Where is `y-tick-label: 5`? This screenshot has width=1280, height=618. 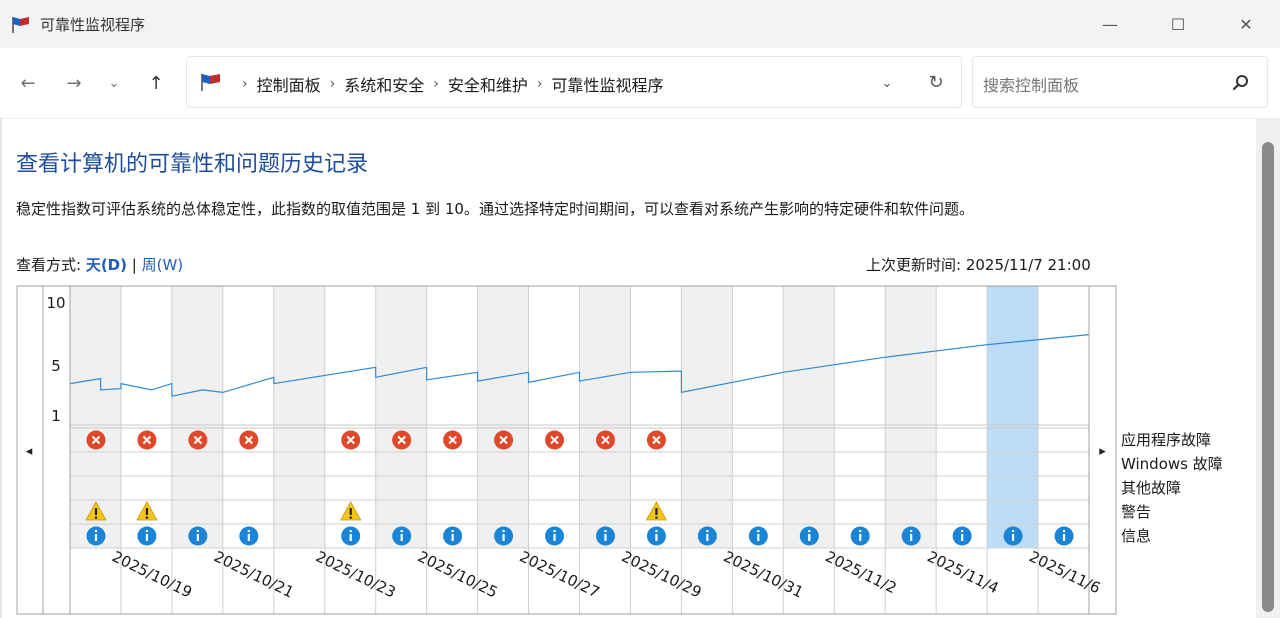
y-tick-label: 5 is located at coordinates (56, 366).